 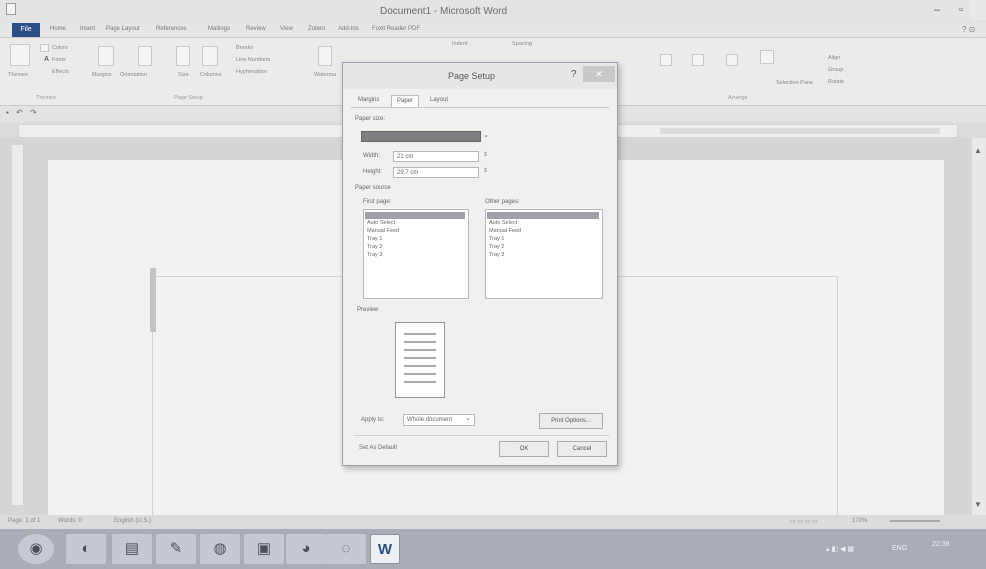 What do you see at coordinates (524, 449) in the screenshot?
I see `ok-button: OK` at bounding box center [524, 449].